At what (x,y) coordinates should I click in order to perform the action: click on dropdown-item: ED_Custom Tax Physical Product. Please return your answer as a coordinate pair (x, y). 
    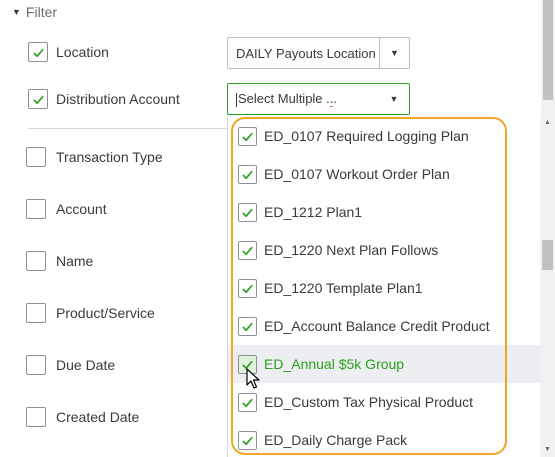
    Looking at the image, I should click on (384, 402).